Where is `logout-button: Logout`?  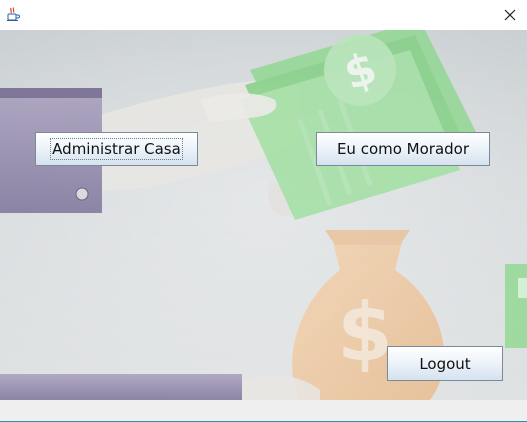 logout-button: Logout is located at coordinates (445, 363).